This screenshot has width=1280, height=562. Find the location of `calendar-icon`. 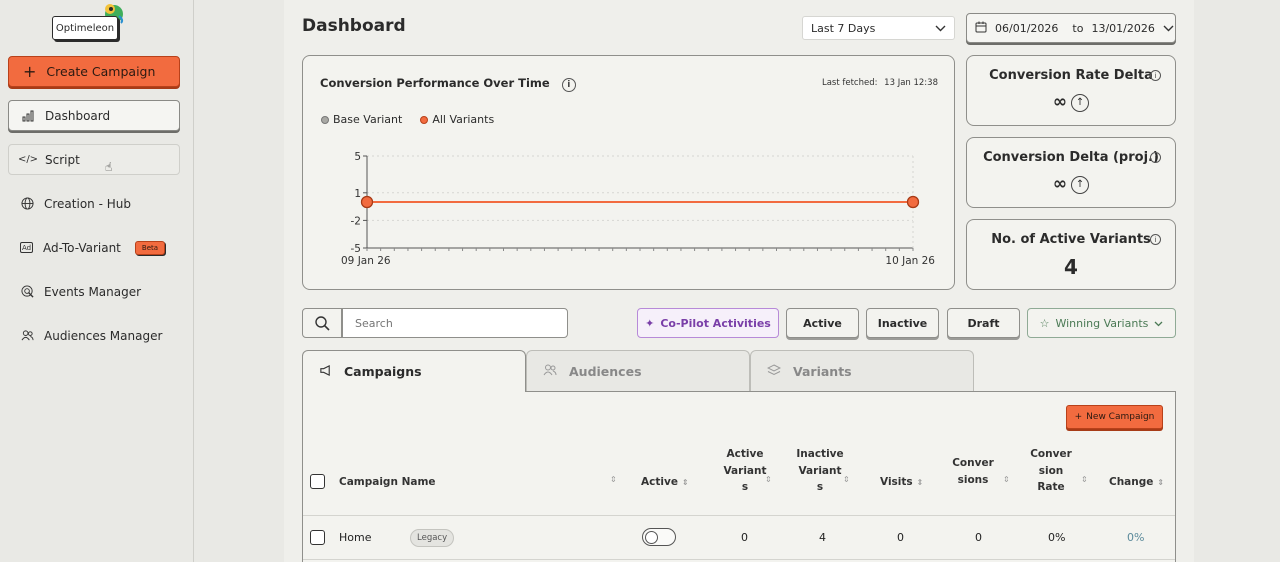

calendar-icon is located at coordinates (981, 28).